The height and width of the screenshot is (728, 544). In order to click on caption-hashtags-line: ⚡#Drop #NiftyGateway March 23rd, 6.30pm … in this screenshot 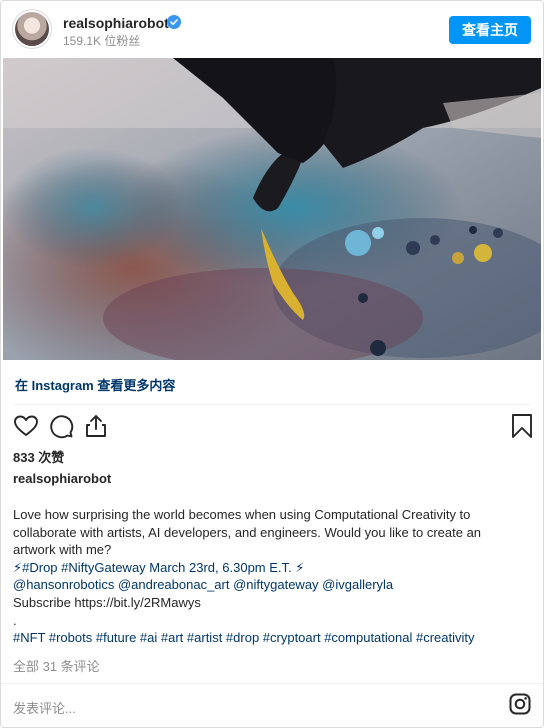, I will do `click(158, 567)`.